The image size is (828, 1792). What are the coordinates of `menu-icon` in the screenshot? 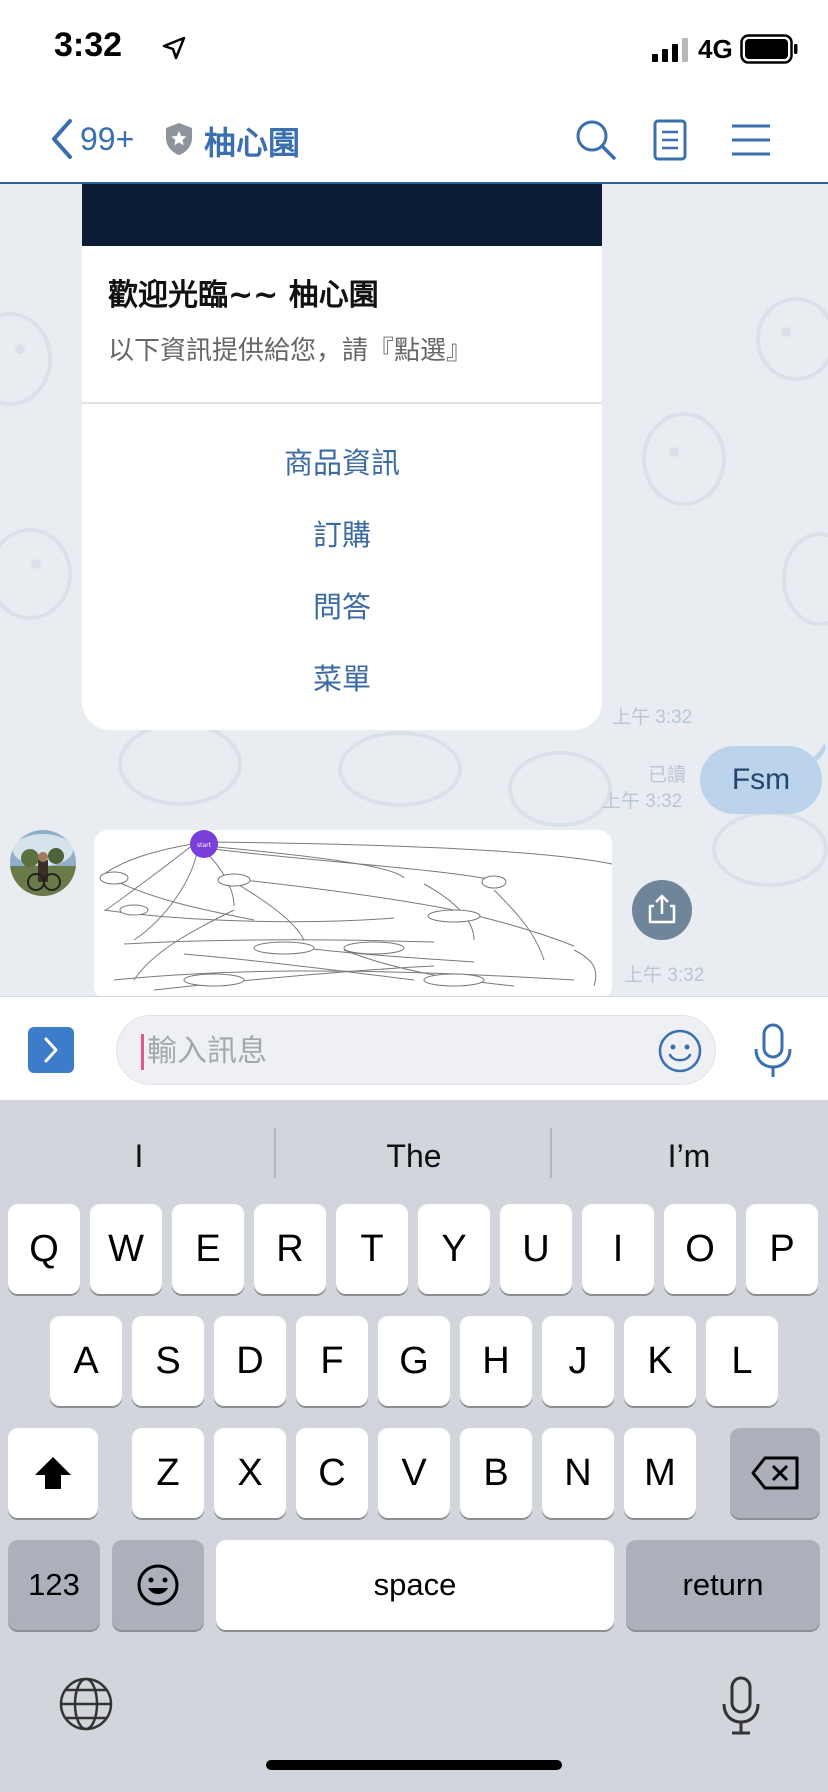 It's located at (751, 140).